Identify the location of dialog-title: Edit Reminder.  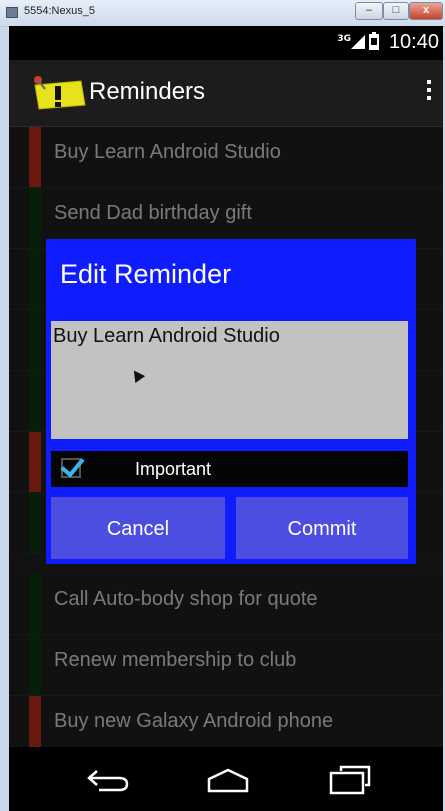
(146, 274).